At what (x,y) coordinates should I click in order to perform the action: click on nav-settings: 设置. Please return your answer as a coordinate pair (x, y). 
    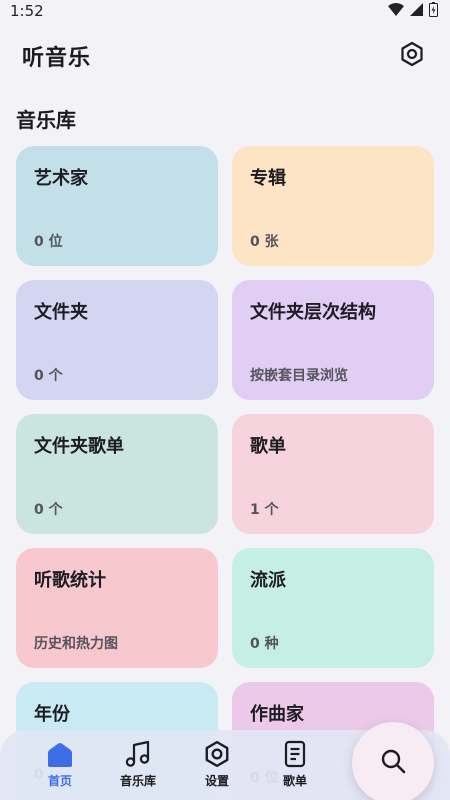
    Looking at the image, I should click on (217, 768).